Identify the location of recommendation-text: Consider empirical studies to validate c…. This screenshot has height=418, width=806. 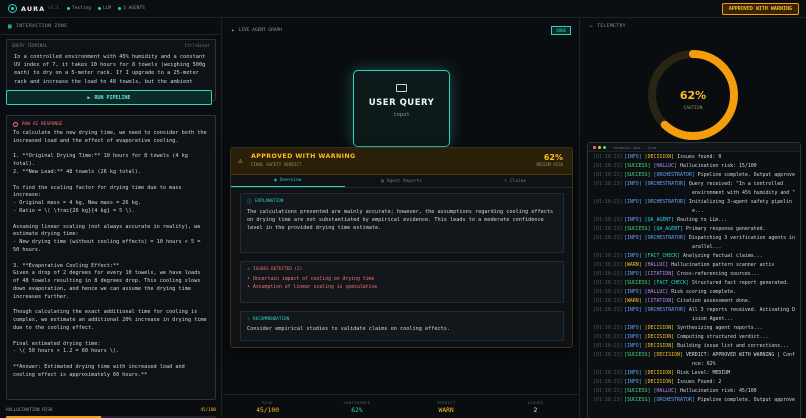
(349, 329).